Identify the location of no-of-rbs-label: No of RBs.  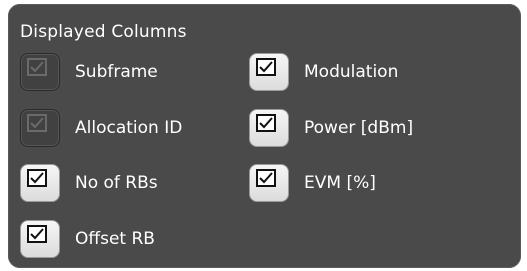
(116, 183).